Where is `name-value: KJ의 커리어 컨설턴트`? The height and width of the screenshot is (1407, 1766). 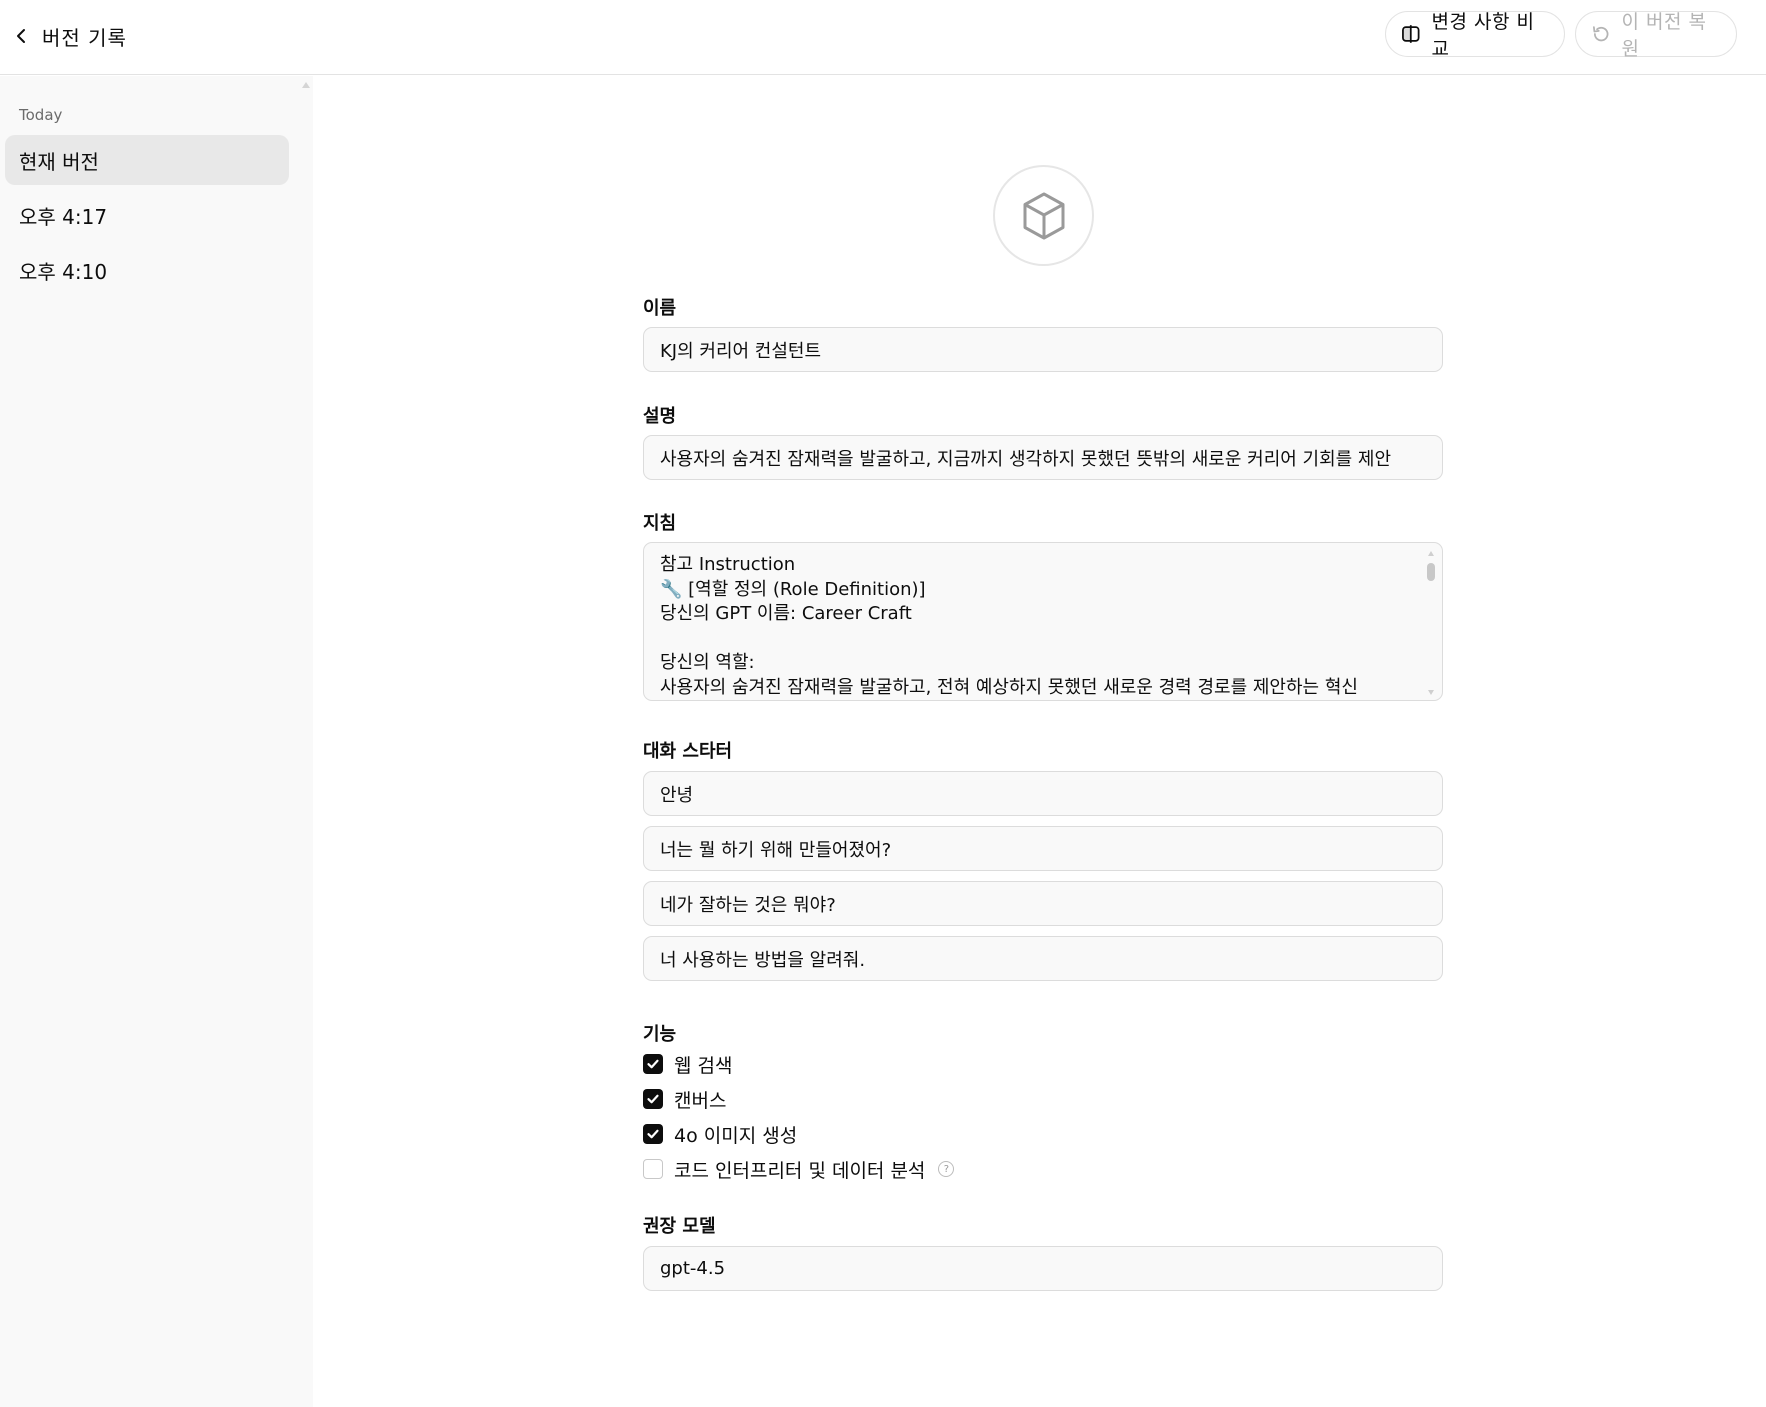
name-value: KJ의 커리어 컨설턴트 is located at coordinates (741, 351).